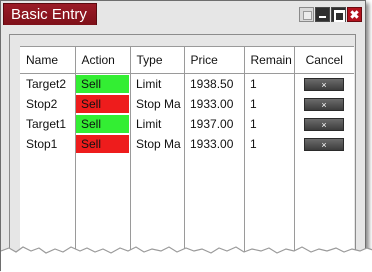  Describe the element at coordinates (322, 14) in the screenshot. I see `minimize-icon` at that location.